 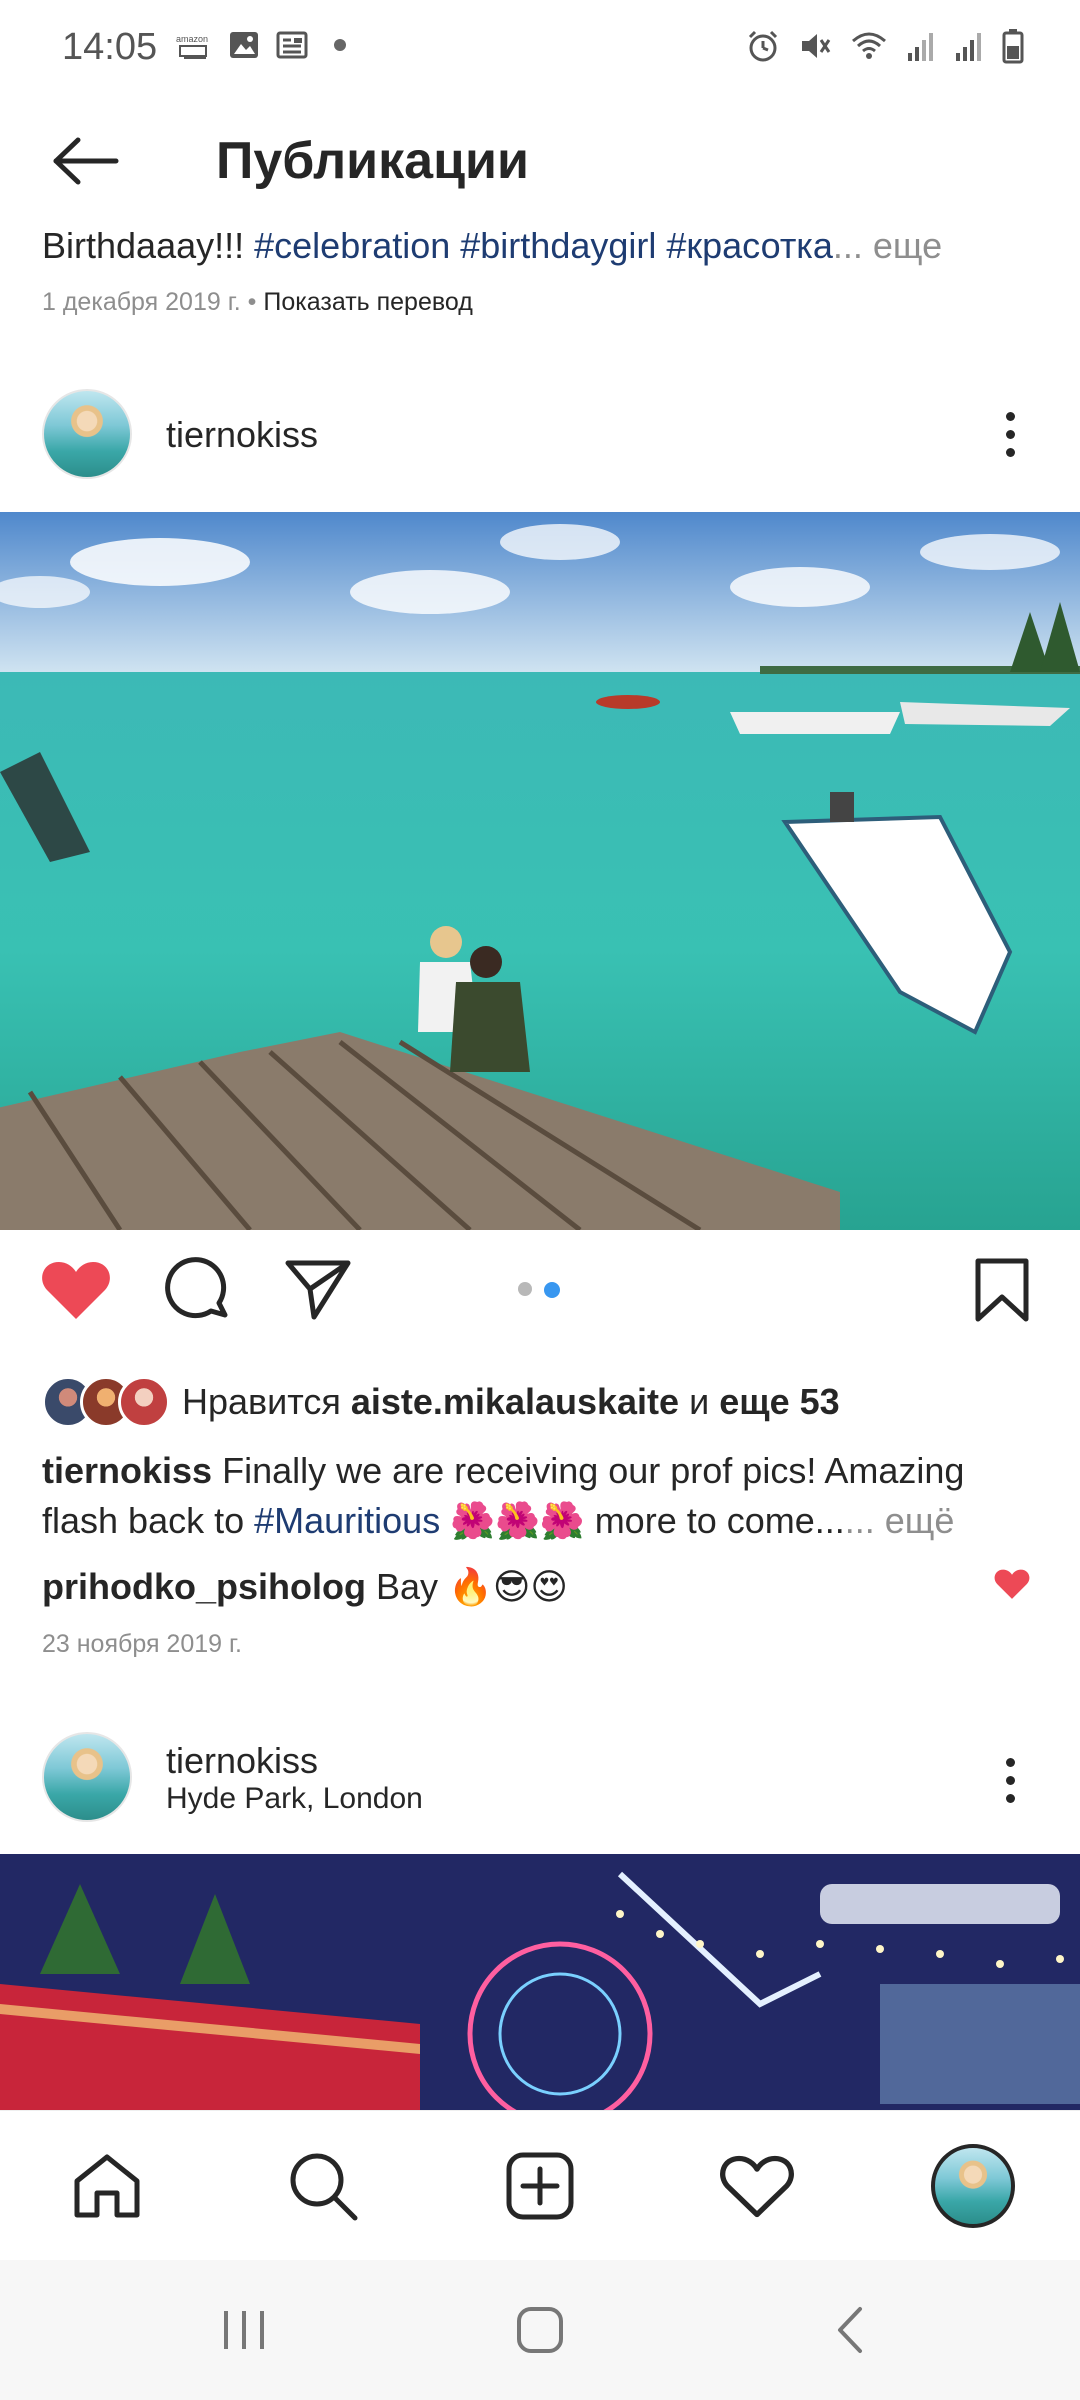 I want to click on likes-and: и, so click(x=699, y=1401).